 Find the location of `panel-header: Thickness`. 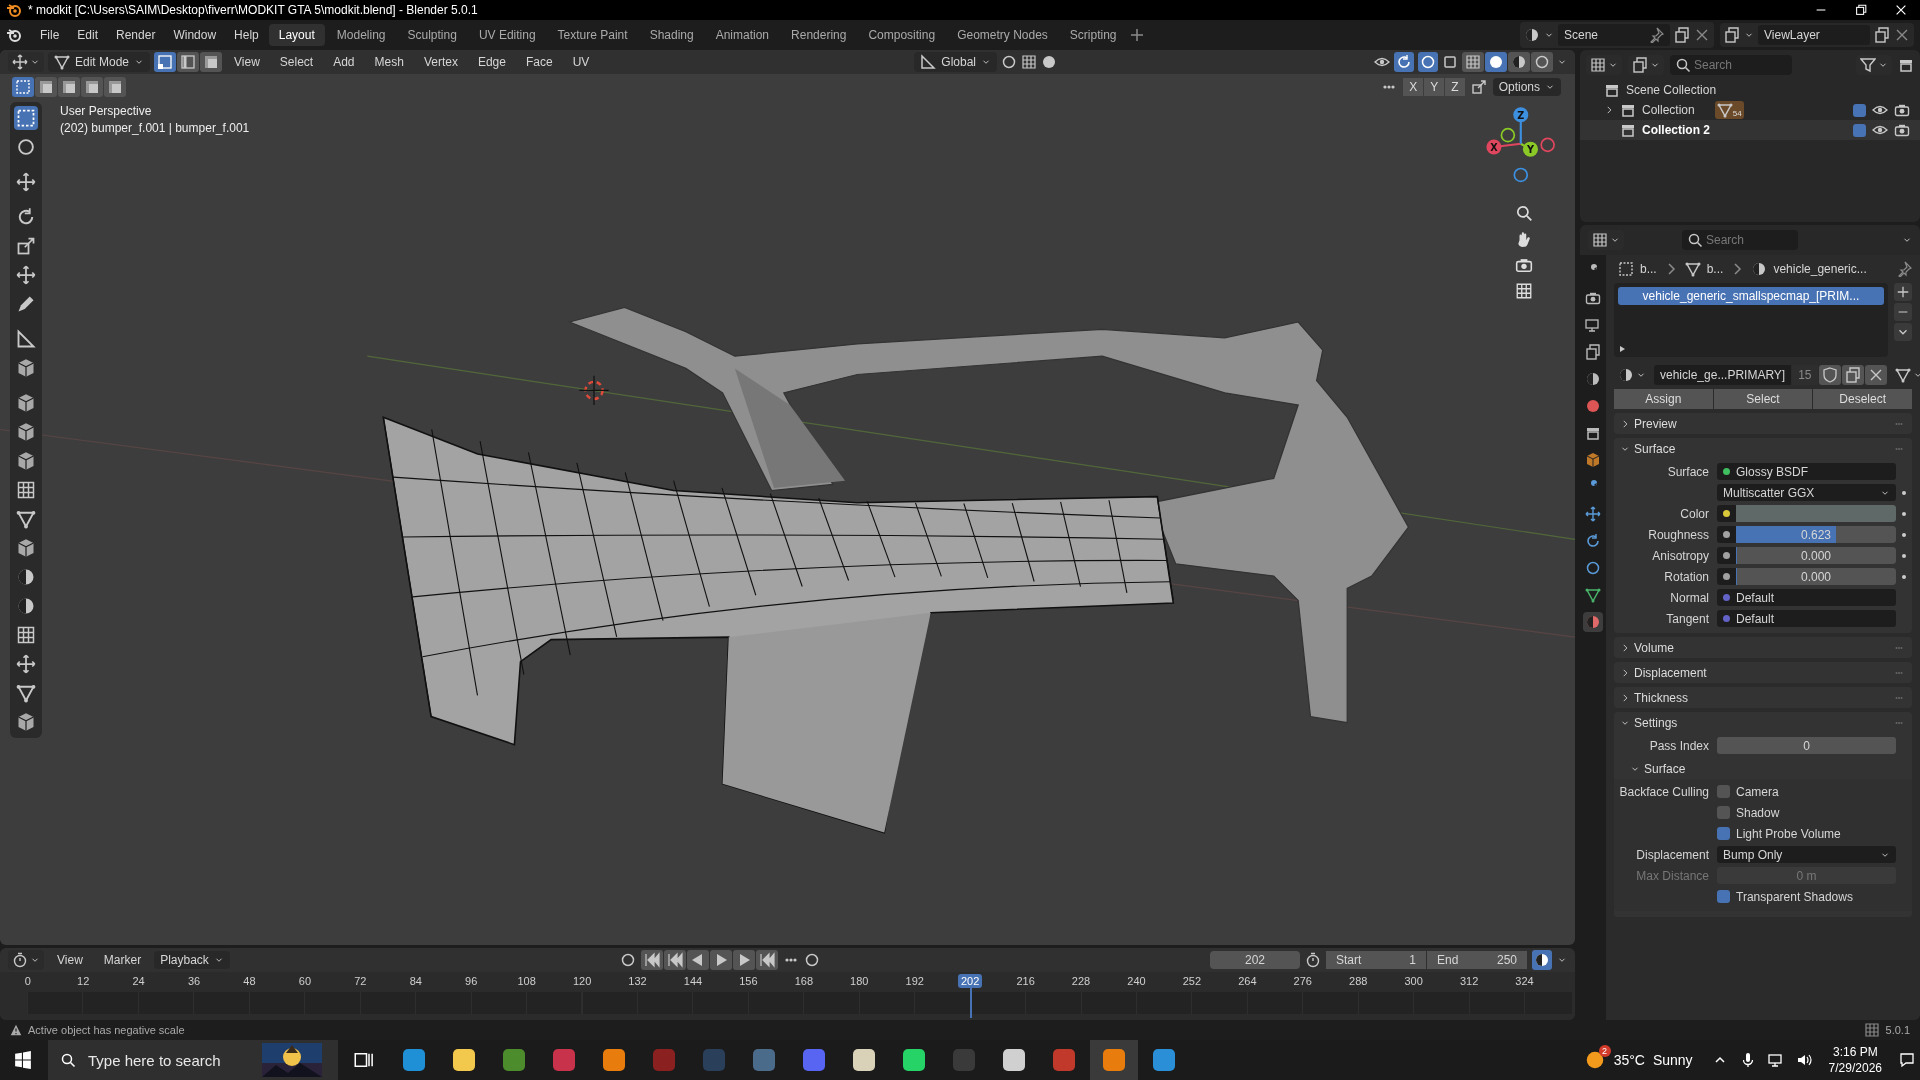

panel-header: Thickness is located at coordinates (1661, 697).